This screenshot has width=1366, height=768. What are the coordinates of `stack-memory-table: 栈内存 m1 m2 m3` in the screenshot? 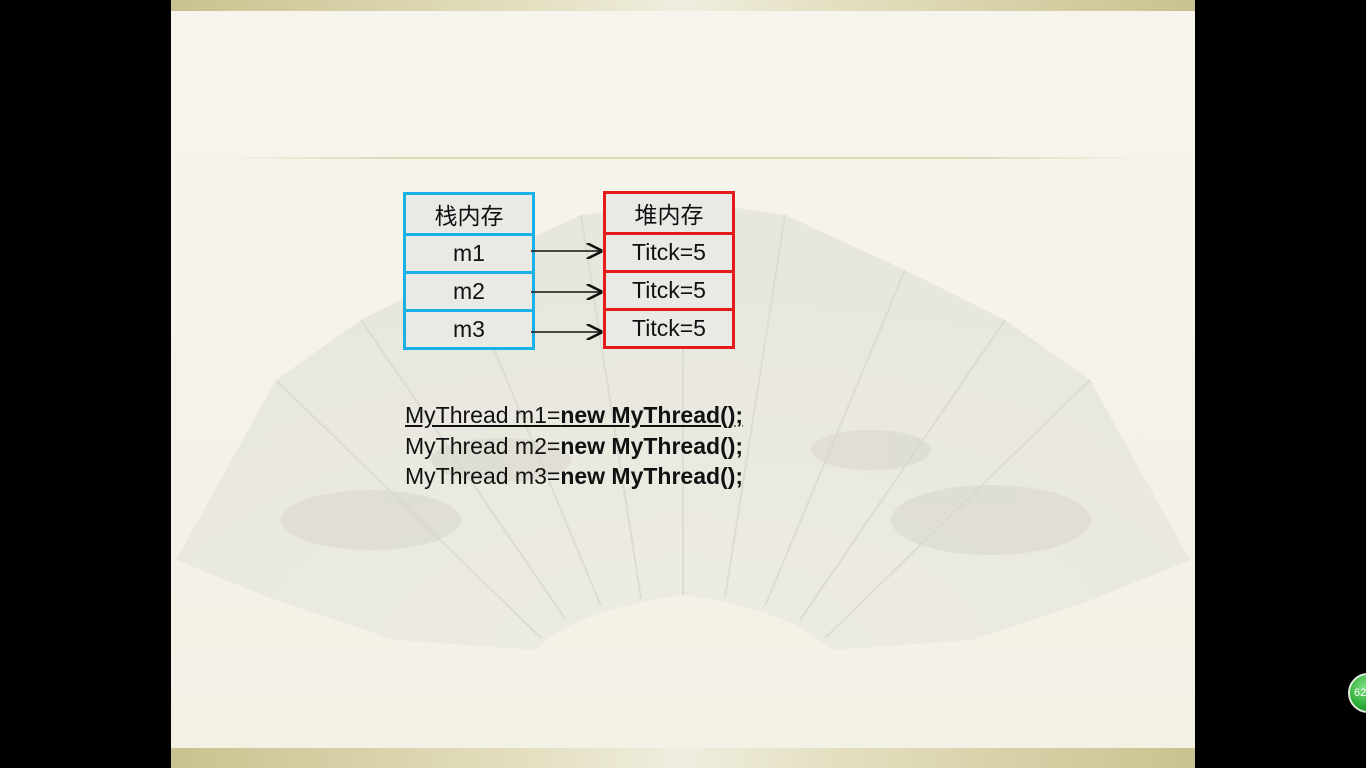 It's located at (469, 271).